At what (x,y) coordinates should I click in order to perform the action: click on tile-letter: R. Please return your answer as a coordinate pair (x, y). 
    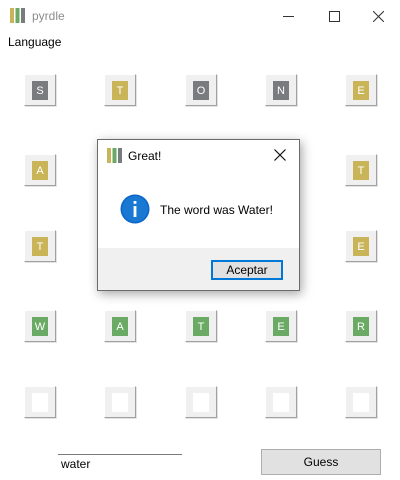
    Looking at the image, I should click on (361, 326).